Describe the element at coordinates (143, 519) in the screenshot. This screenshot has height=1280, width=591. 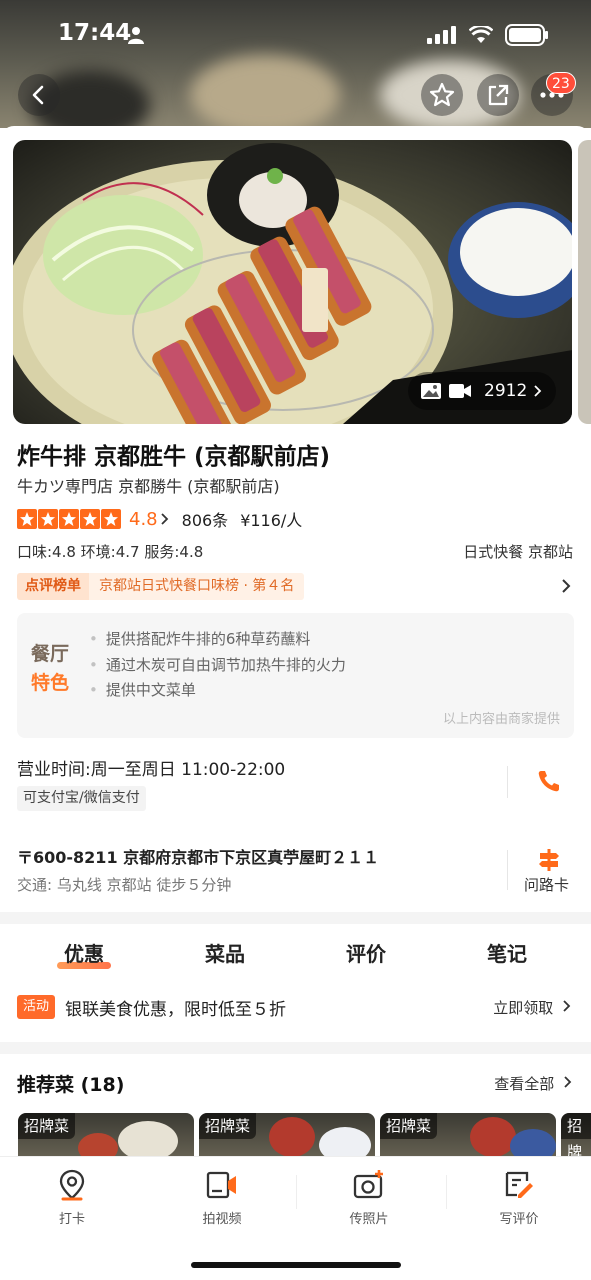
I see `rating-score: 4.8` at that location.